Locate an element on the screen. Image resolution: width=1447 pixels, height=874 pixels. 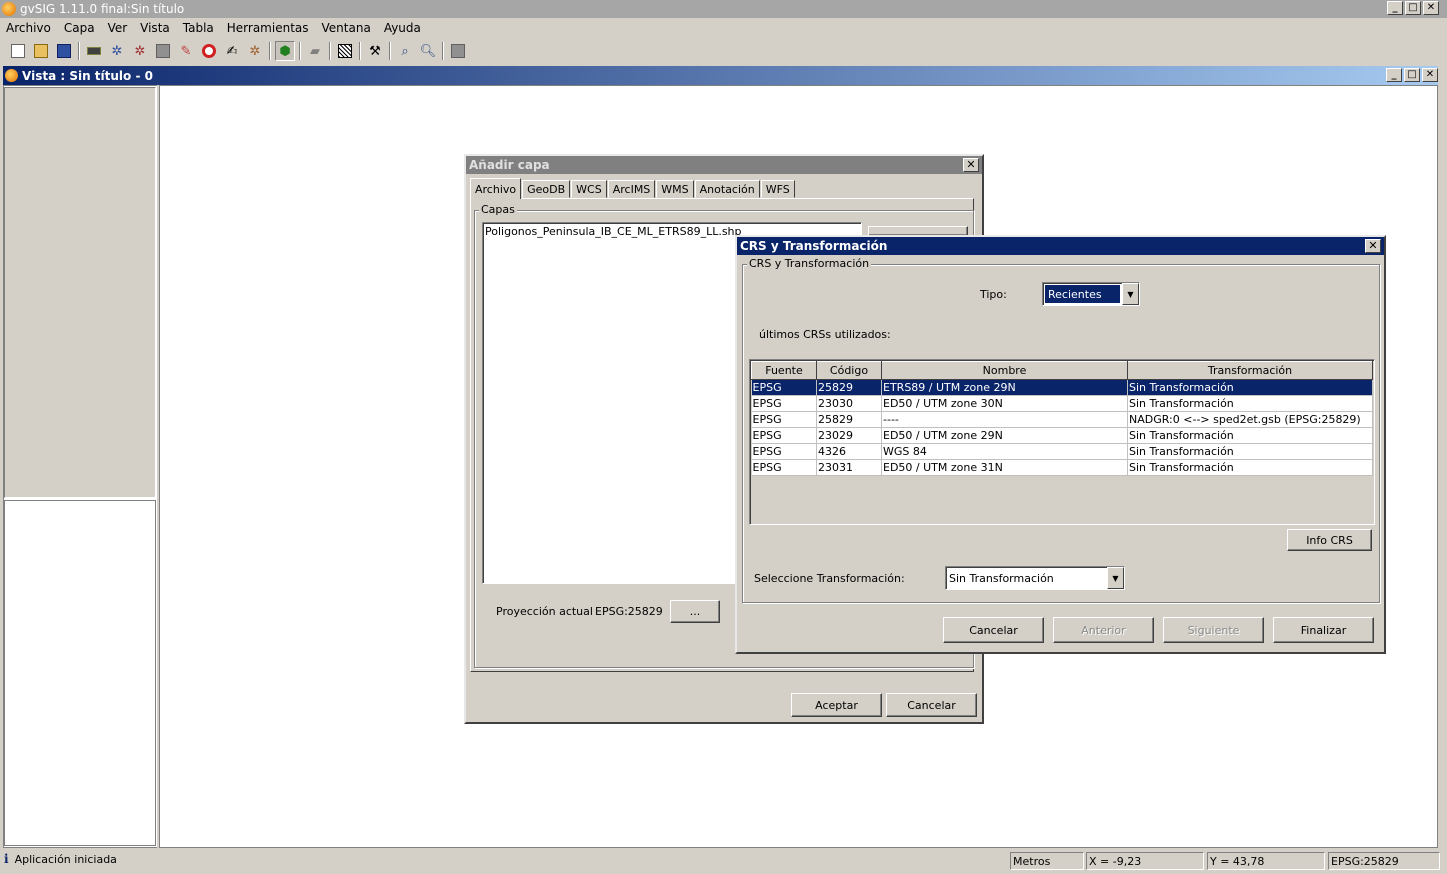
vista-titlebar: Vista : Sin título - 0 _ □ ✕ is located at coordinates (720, 75).